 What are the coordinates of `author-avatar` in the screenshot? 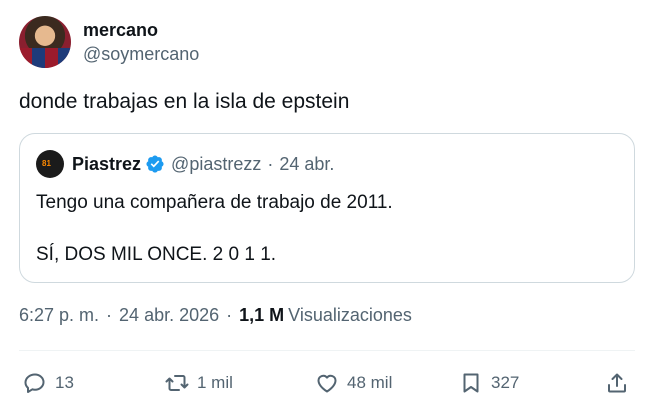 It's located at (45, 42).